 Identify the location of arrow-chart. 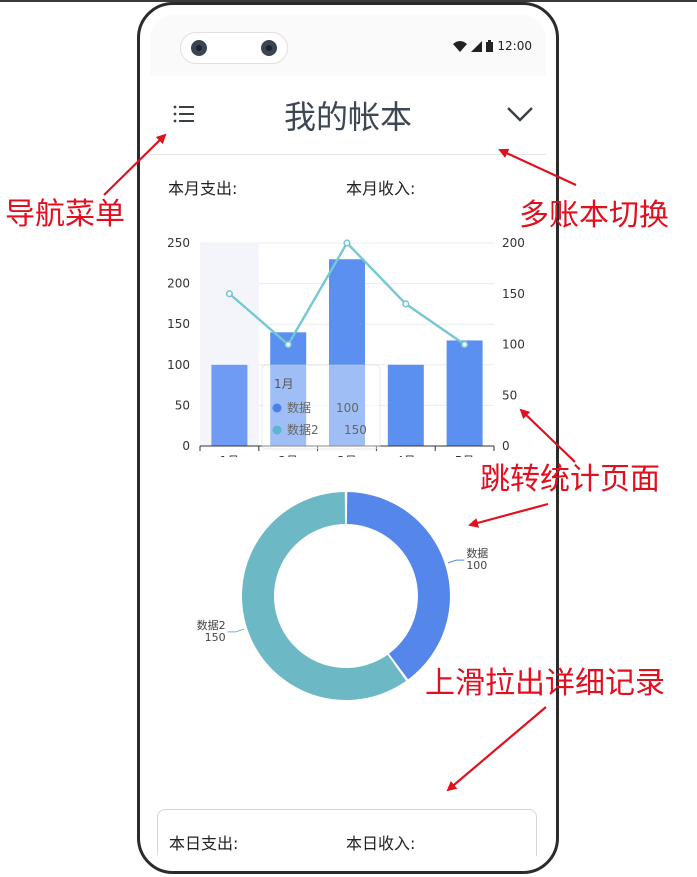
(547, 435).